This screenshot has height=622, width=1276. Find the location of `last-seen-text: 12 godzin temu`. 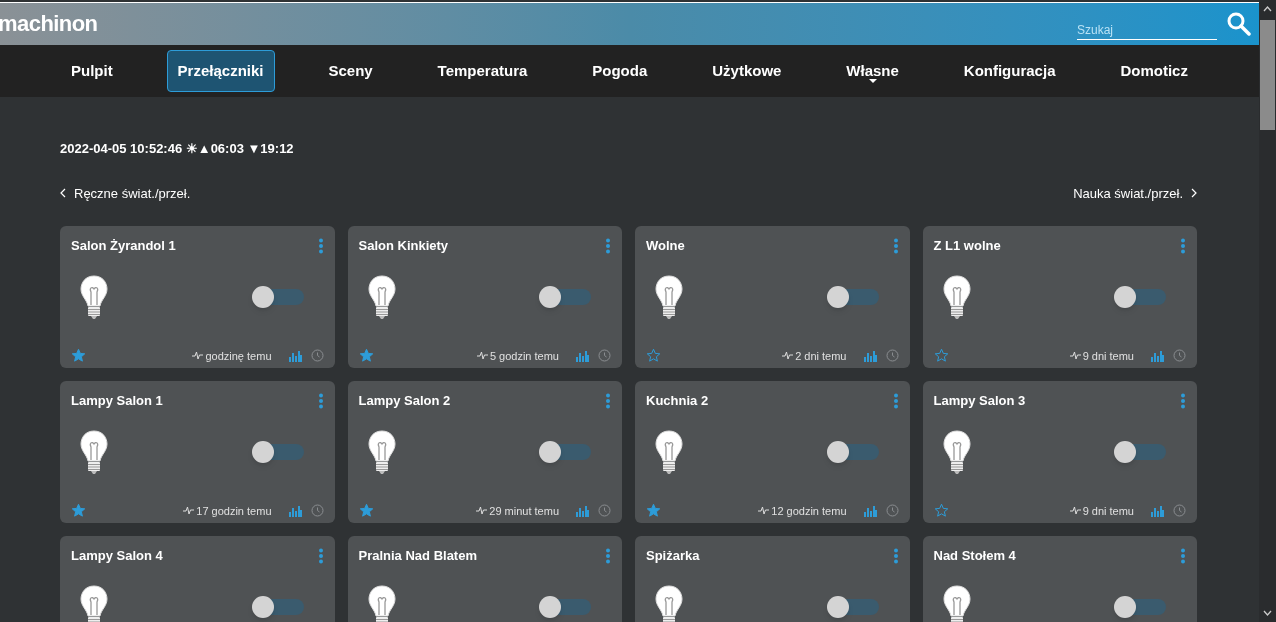

last-seen-text: 12 godzin temu is located at coordinates (809, 511).